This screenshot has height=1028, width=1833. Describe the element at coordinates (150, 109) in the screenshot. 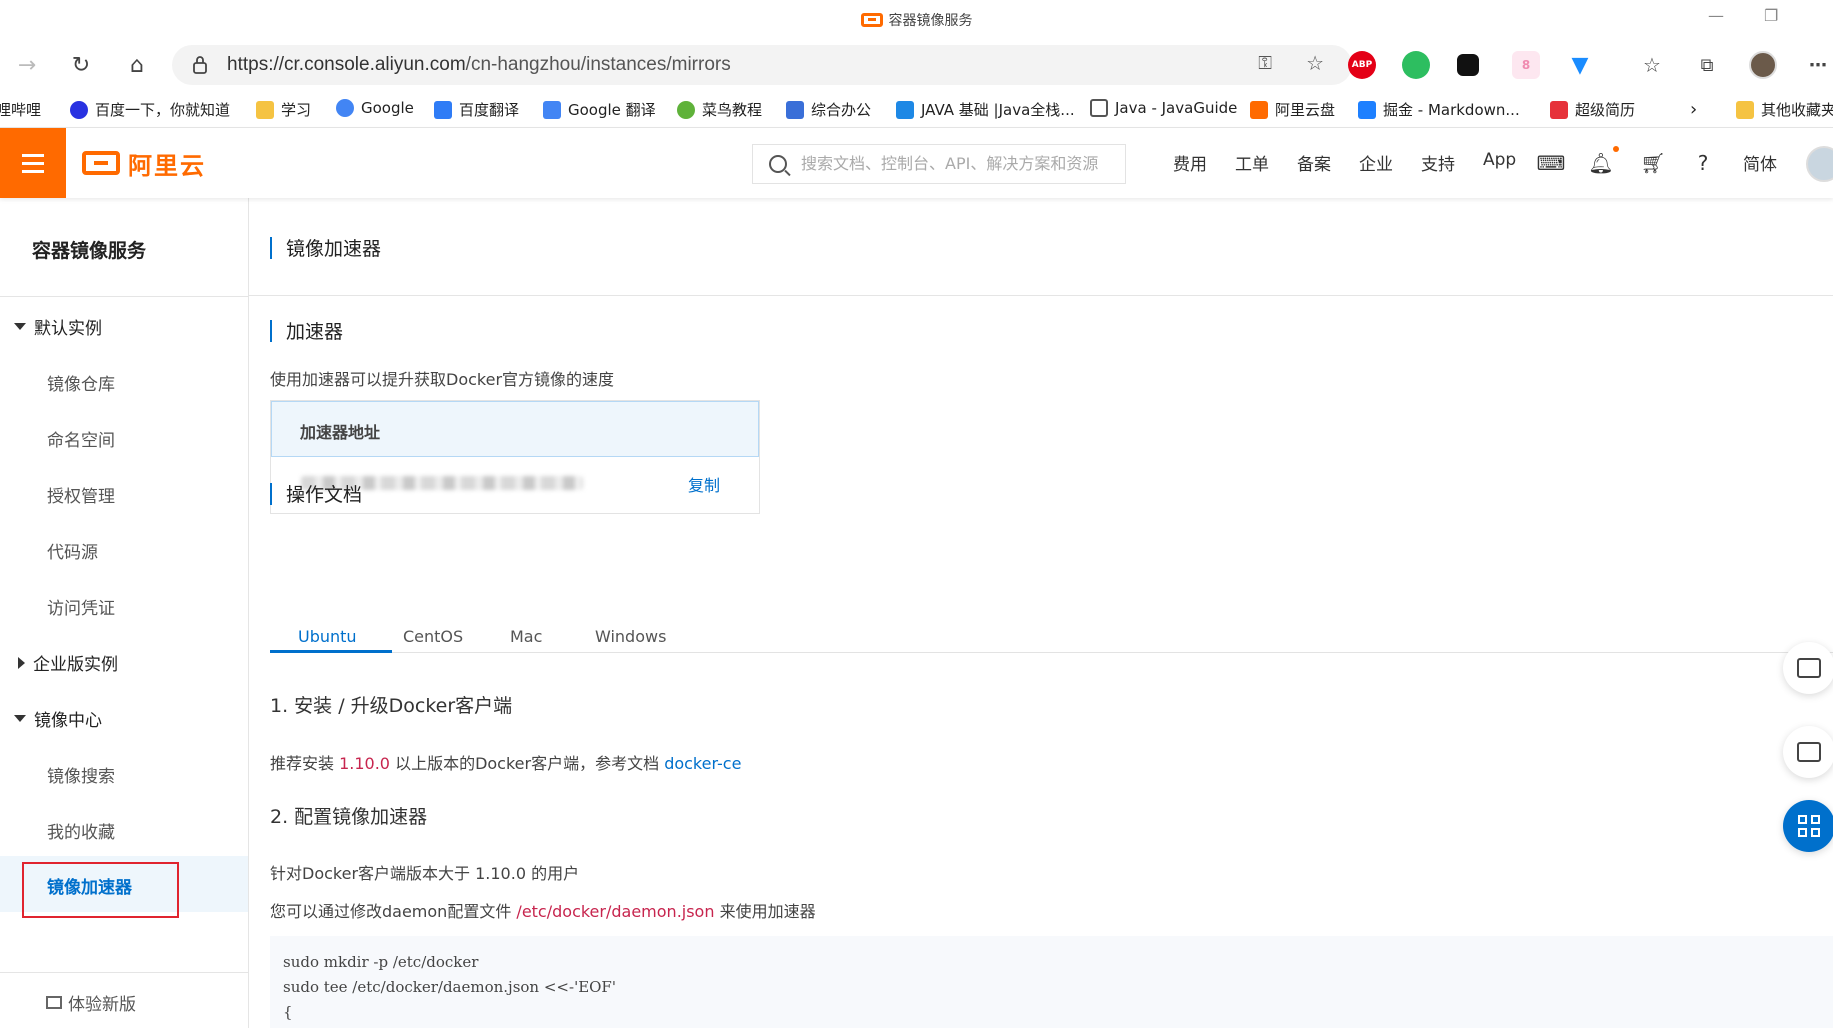

I see `bookmark-baidu: 百度一下，你就知道` at that location.